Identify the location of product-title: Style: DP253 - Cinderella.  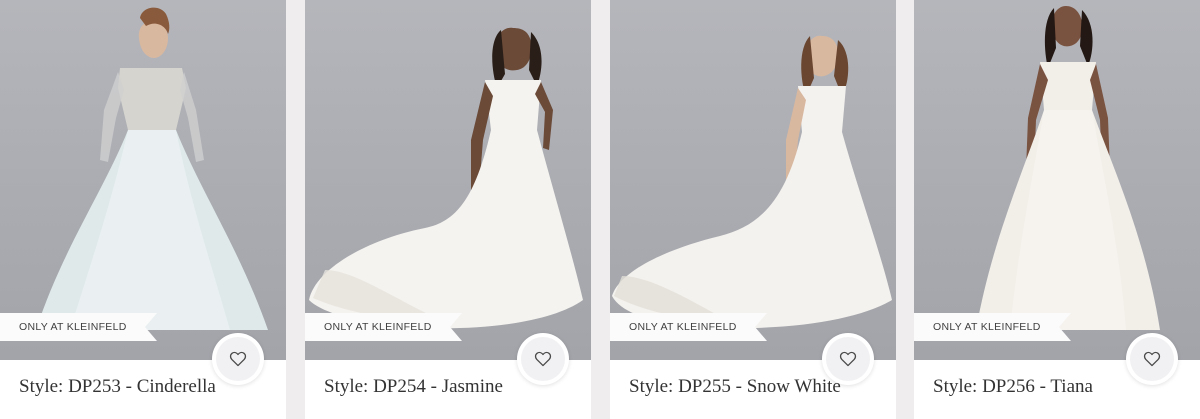
(117, 387).